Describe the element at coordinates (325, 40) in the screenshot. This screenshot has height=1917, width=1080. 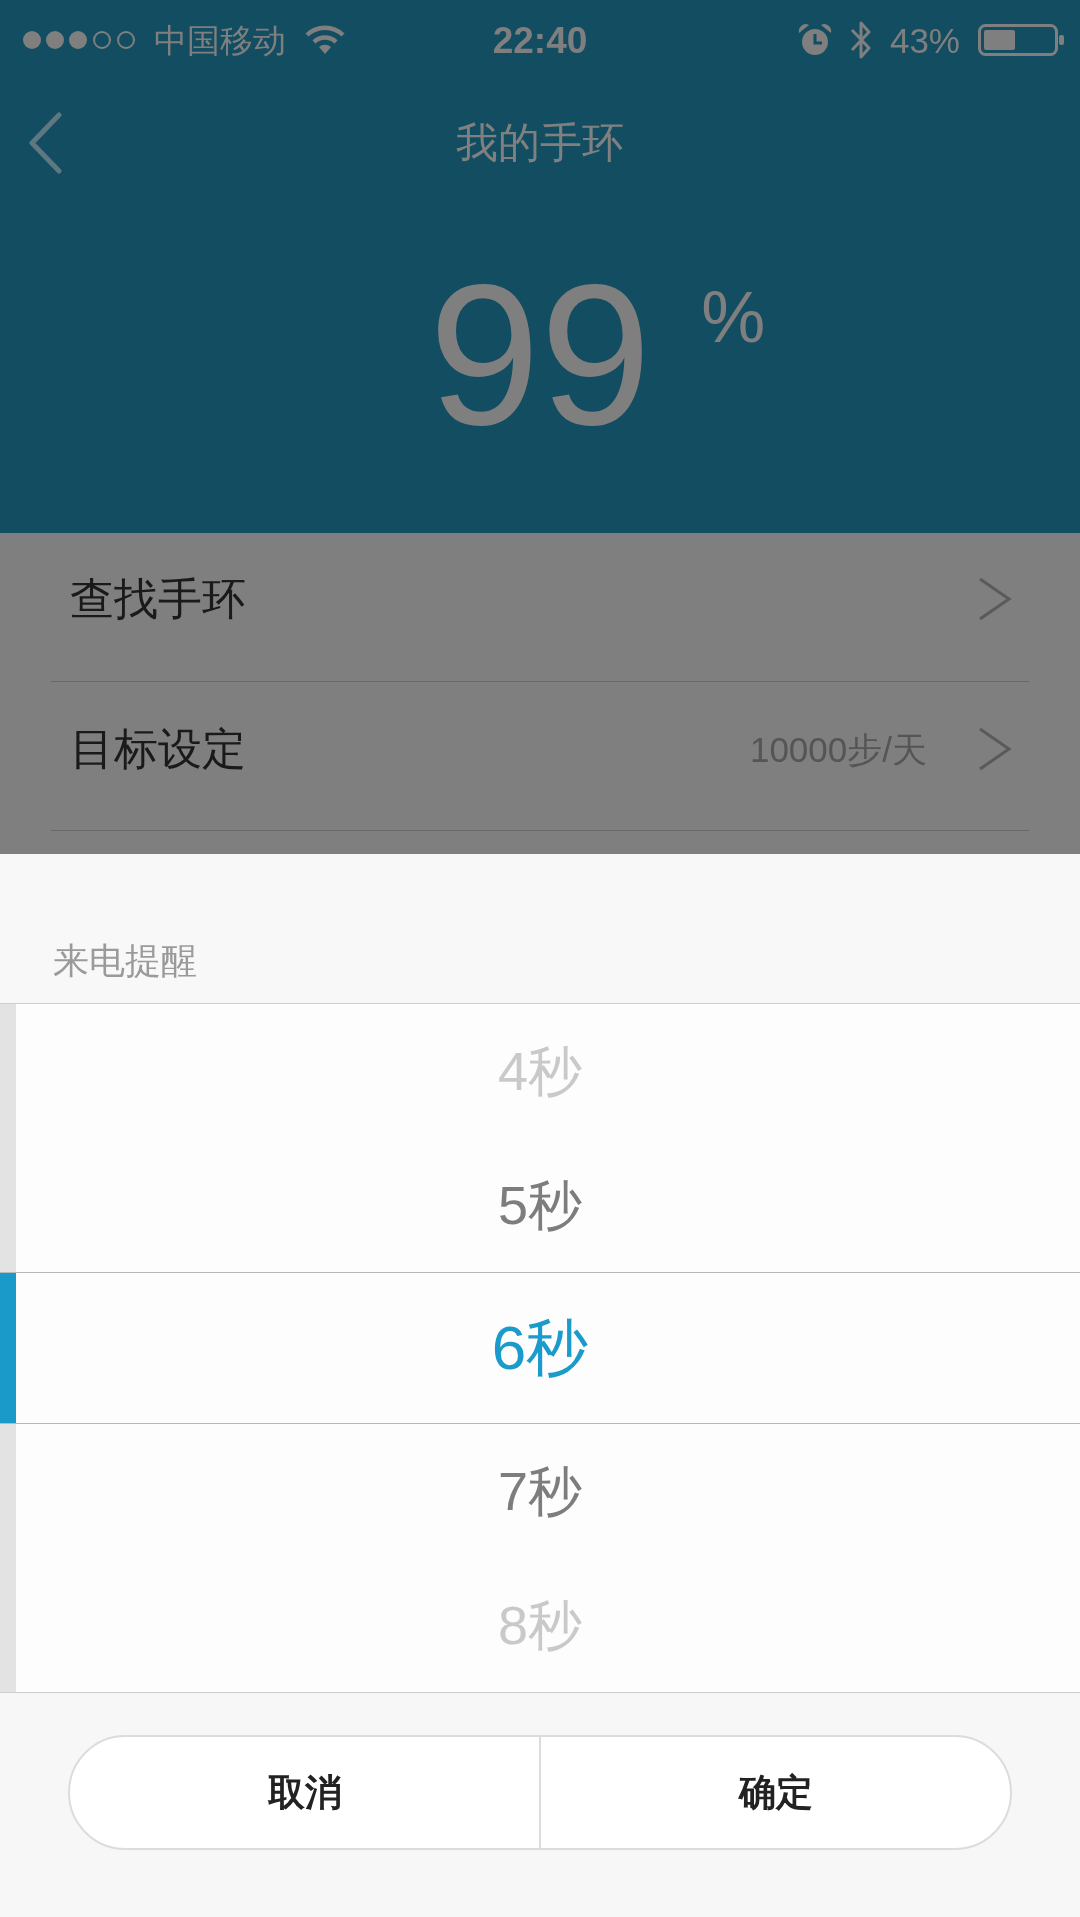
I see `wifi-icon` at that location.